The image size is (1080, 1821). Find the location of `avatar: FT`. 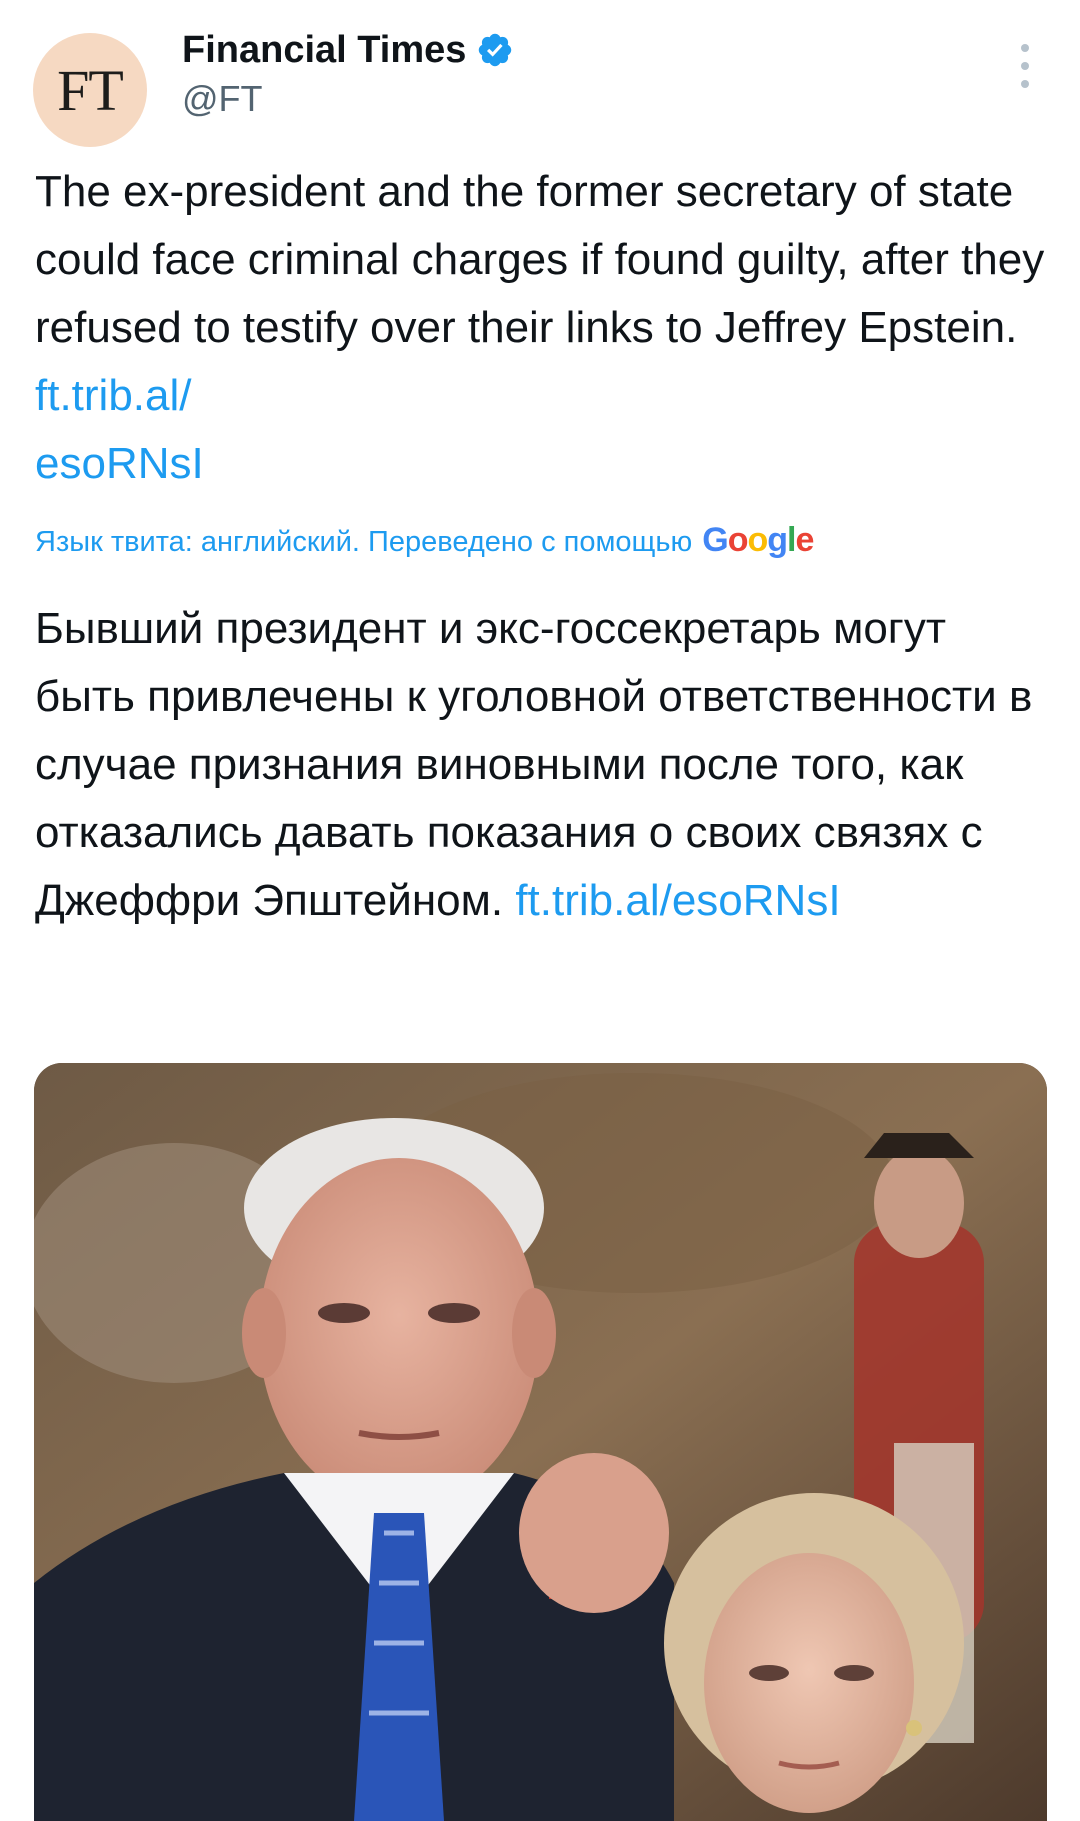

avatar: FT is located at coordinates (90, 90).